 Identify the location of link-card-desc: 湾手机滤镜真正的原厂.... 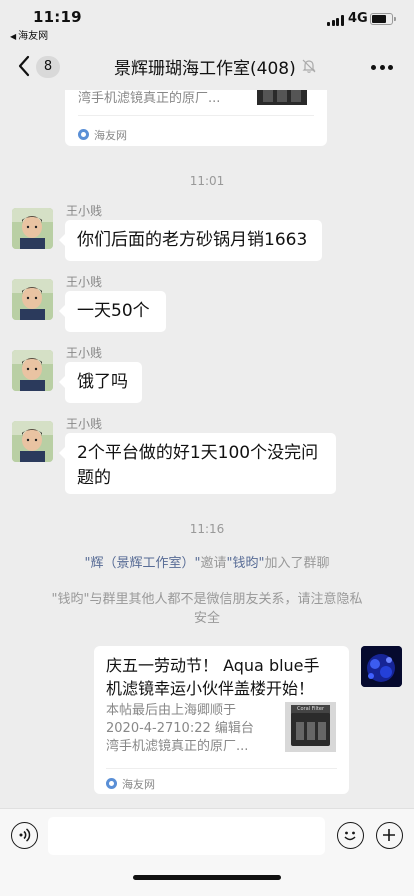
(149, 98).